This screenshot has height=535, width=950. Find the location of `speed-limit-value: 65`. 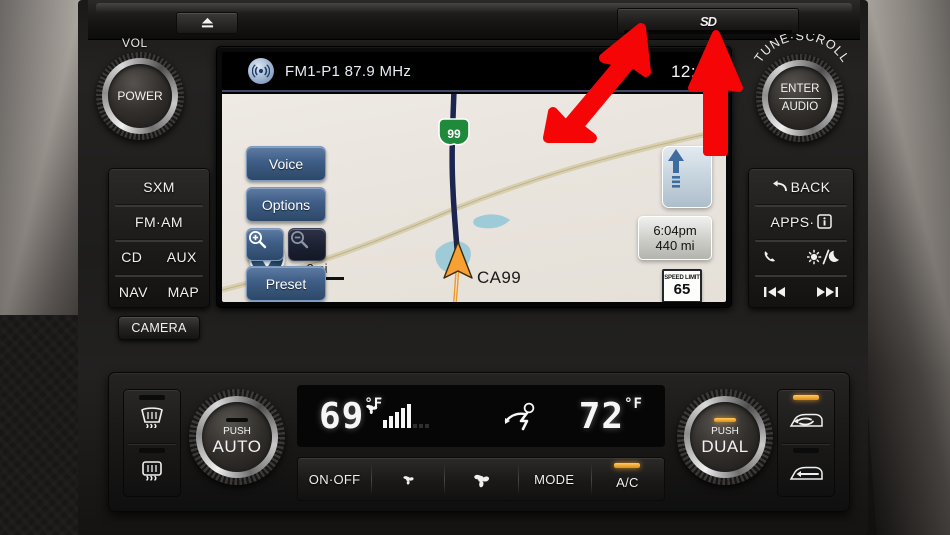

speed-limit-value: 65 is located at coordinates (682, 289).